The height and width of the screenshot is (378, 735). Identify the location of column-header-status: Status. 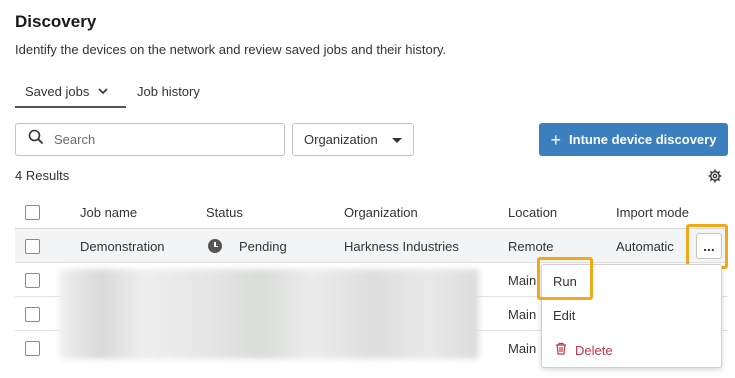
(224, 212).